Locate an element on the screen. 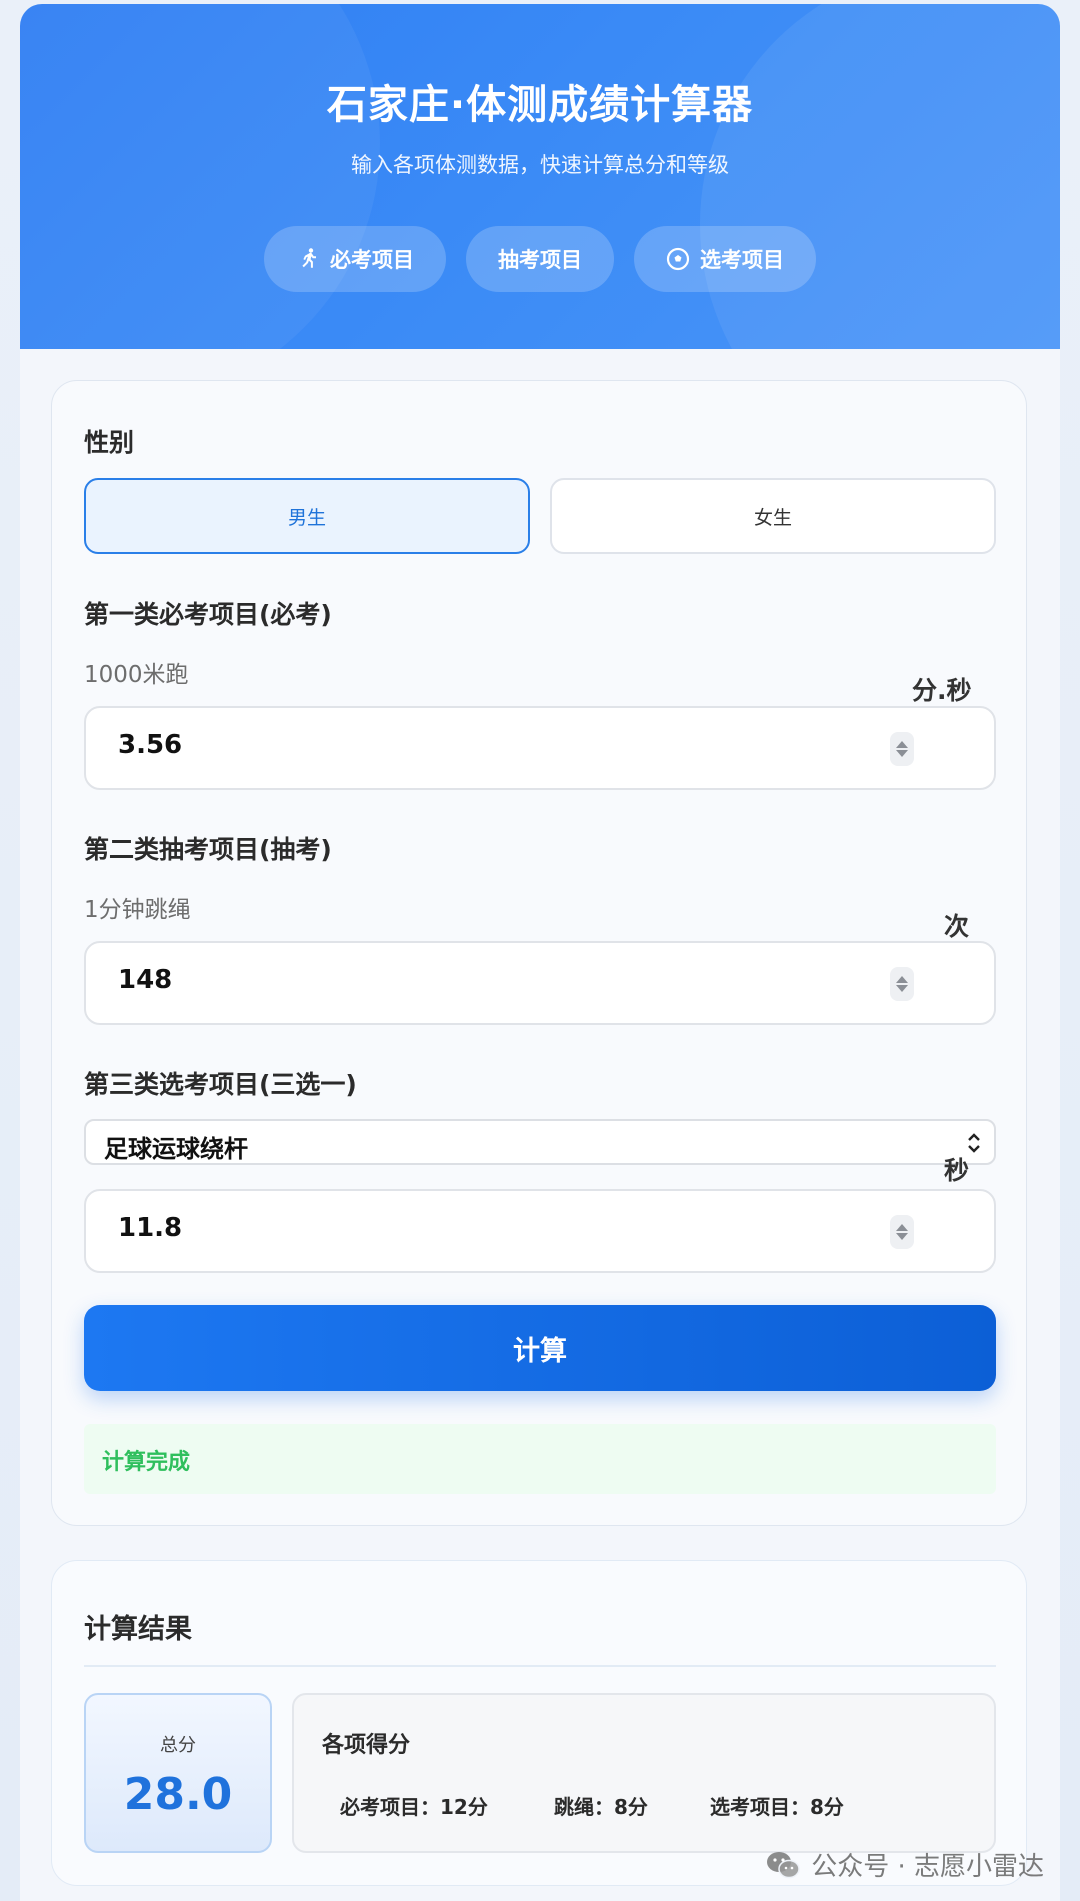  item-rope-label: 1分钟跳绳 is located at coordinates (137, 910).